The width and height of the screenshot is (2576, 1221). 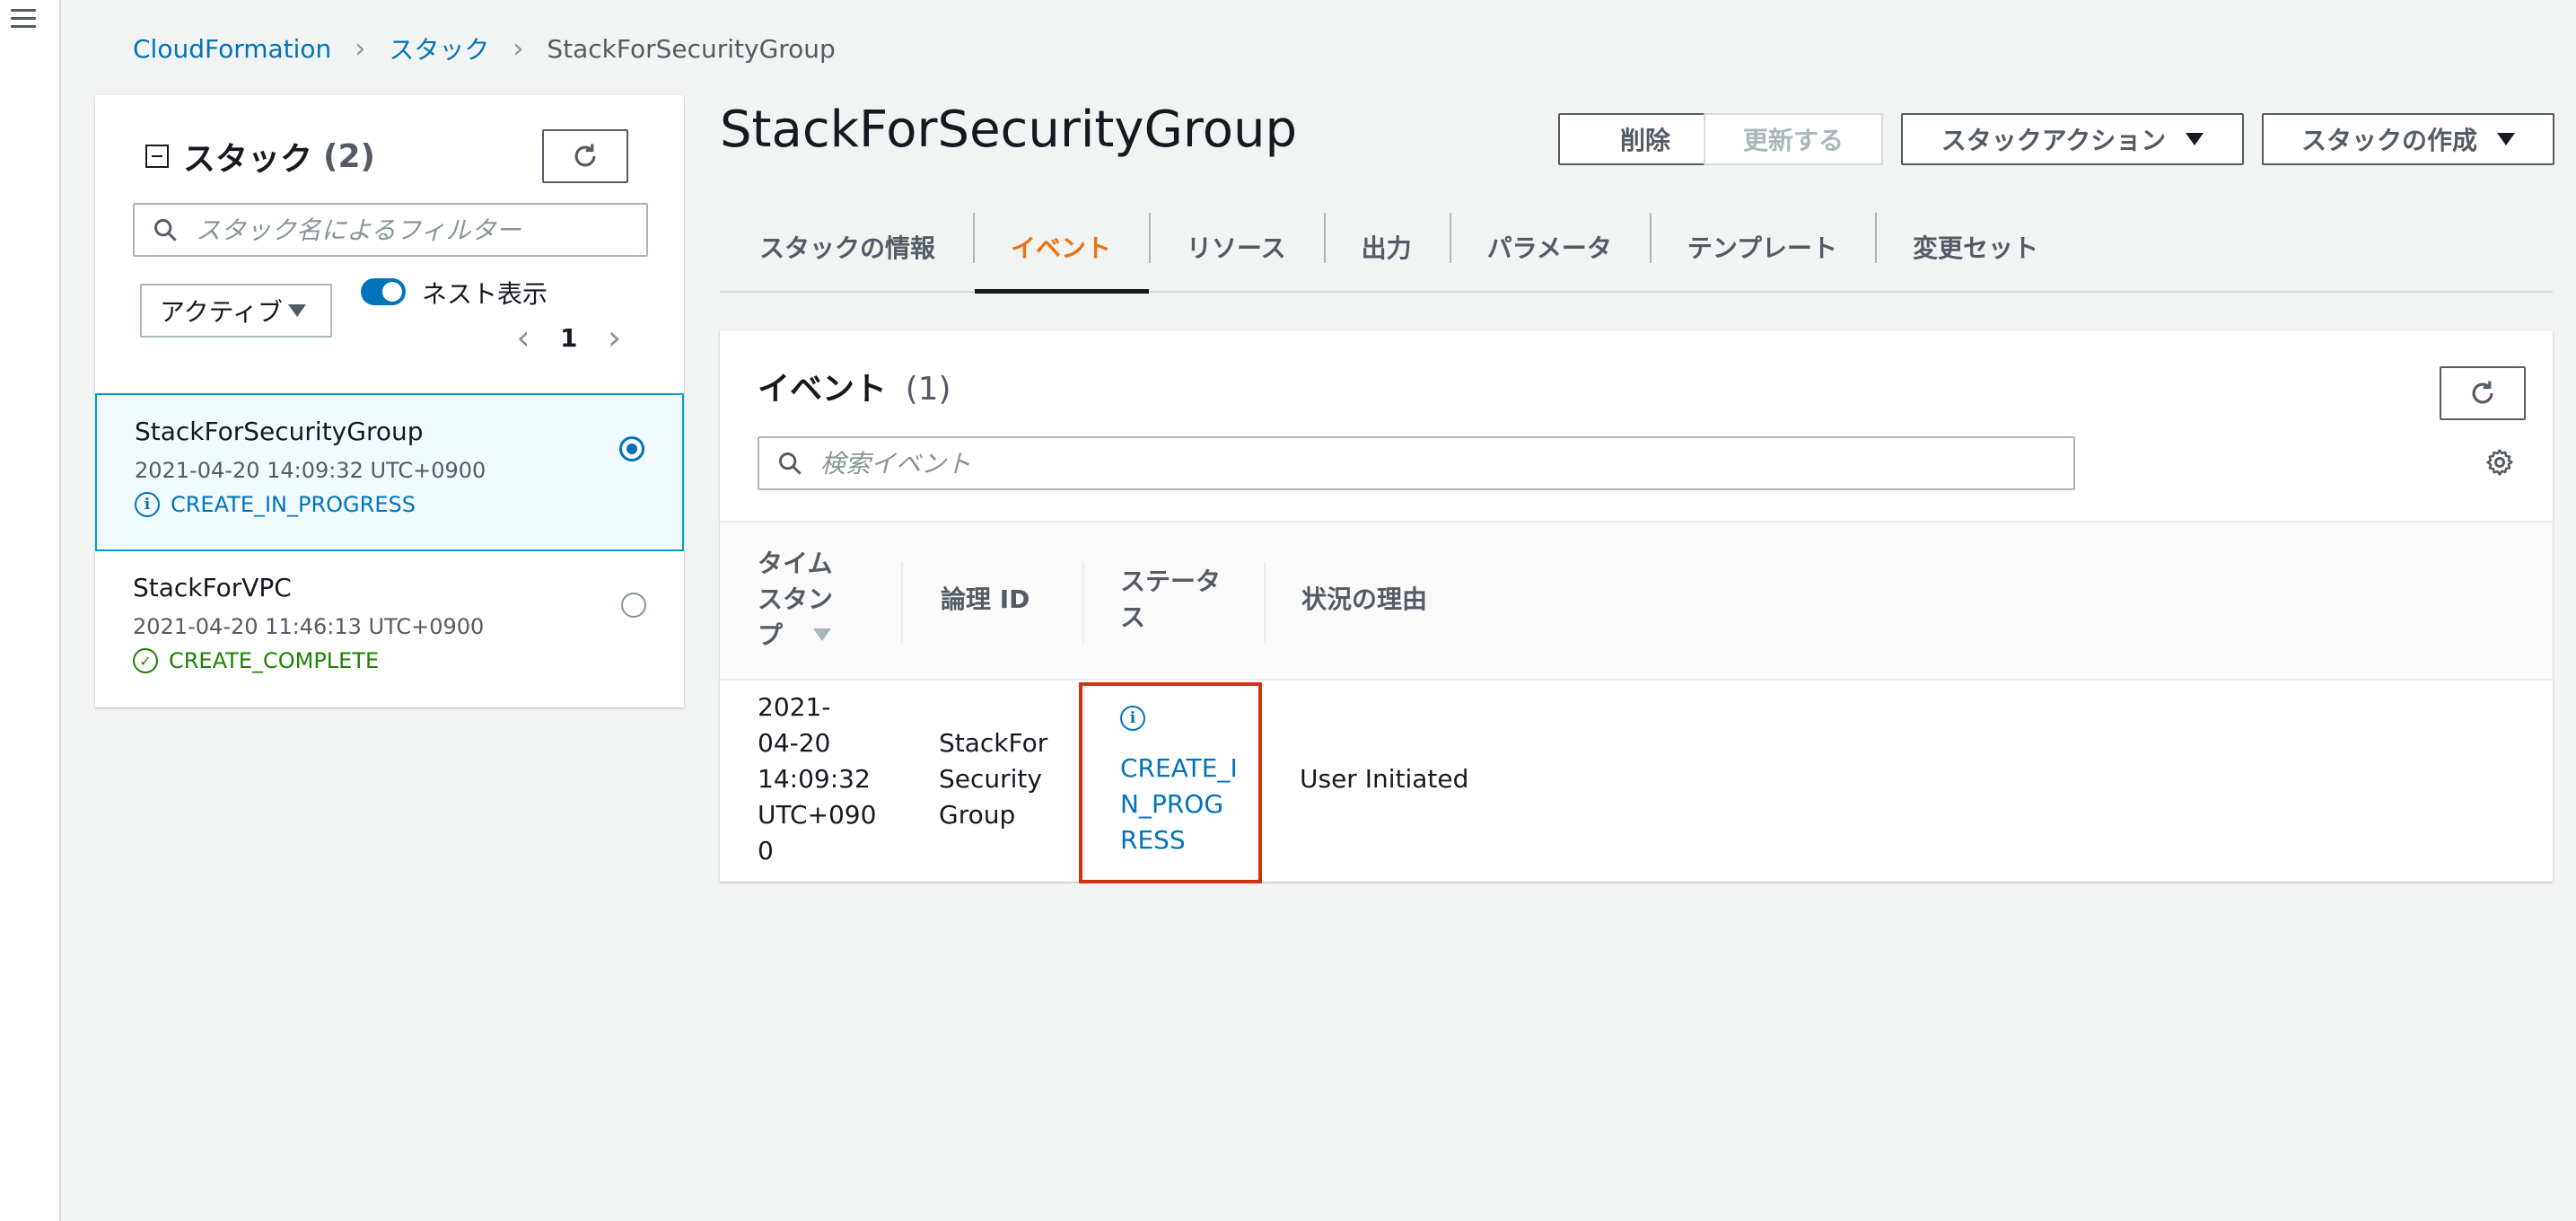 What do you see at coordinates (439, 49) in the screenshot?
I see `breadcrumb-stacks: スタック` at bounding box center [439, 49].